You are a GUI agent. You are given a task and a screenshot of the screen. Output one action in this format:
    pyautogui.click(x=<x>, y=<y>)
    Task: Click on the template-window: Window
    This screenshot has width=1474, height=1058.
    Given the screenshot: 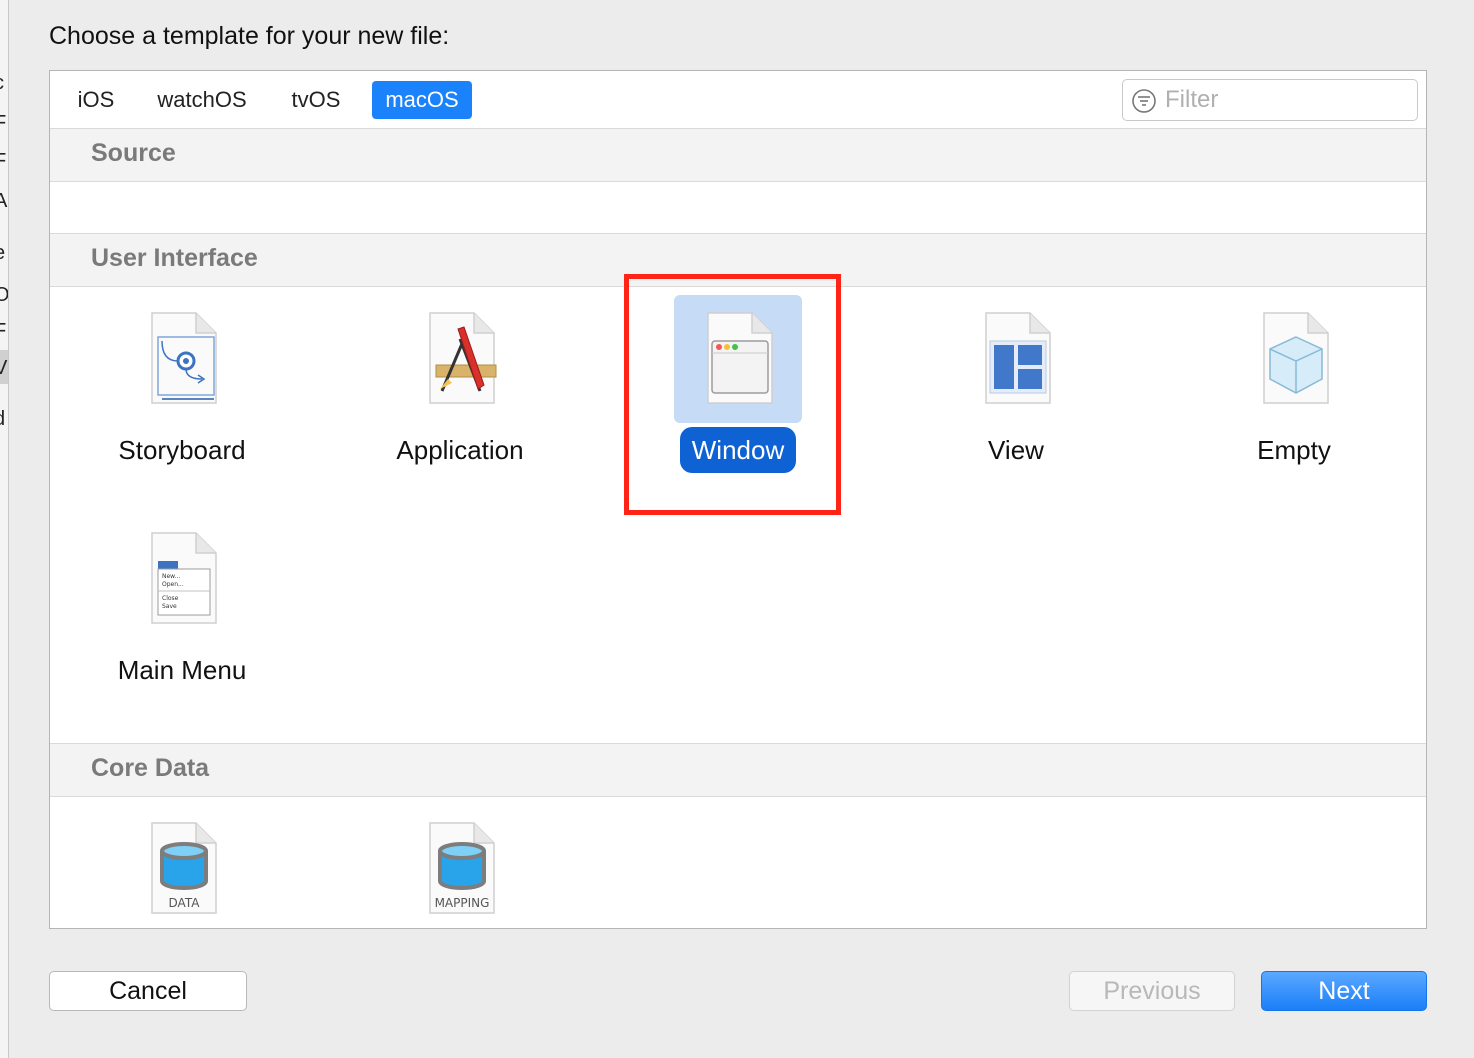 What is the action you would take?
    pyautogui.click(x=738, y=395)
    